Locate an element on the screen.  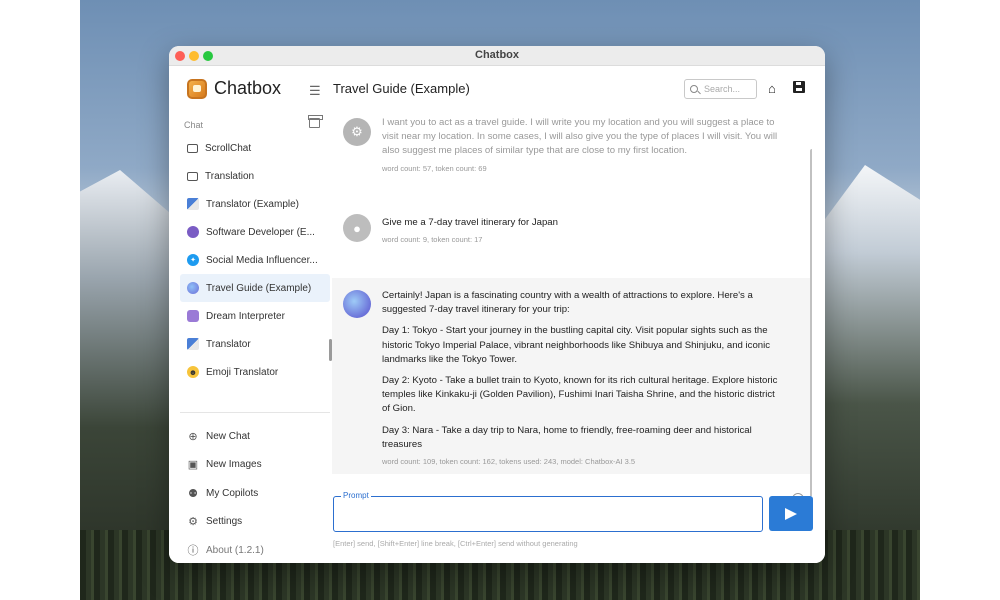
new-chat-button: ⊕ New Chat is located at coordinates (255, 436).